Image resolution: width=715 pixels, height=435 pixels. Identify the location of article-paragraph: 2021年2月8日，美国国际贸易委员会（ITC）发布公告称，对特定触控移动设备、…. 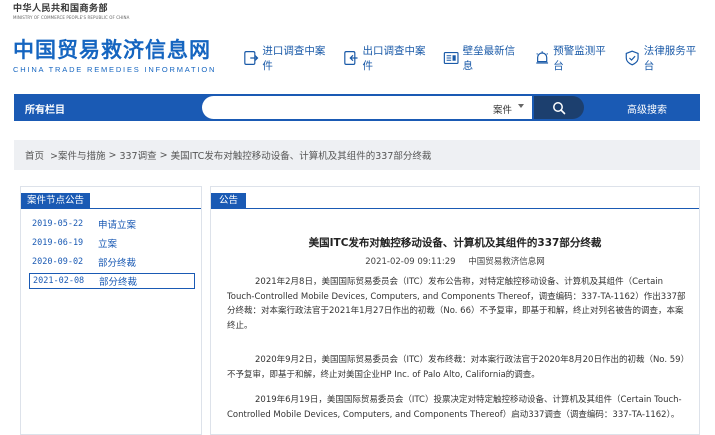
(456, 304).